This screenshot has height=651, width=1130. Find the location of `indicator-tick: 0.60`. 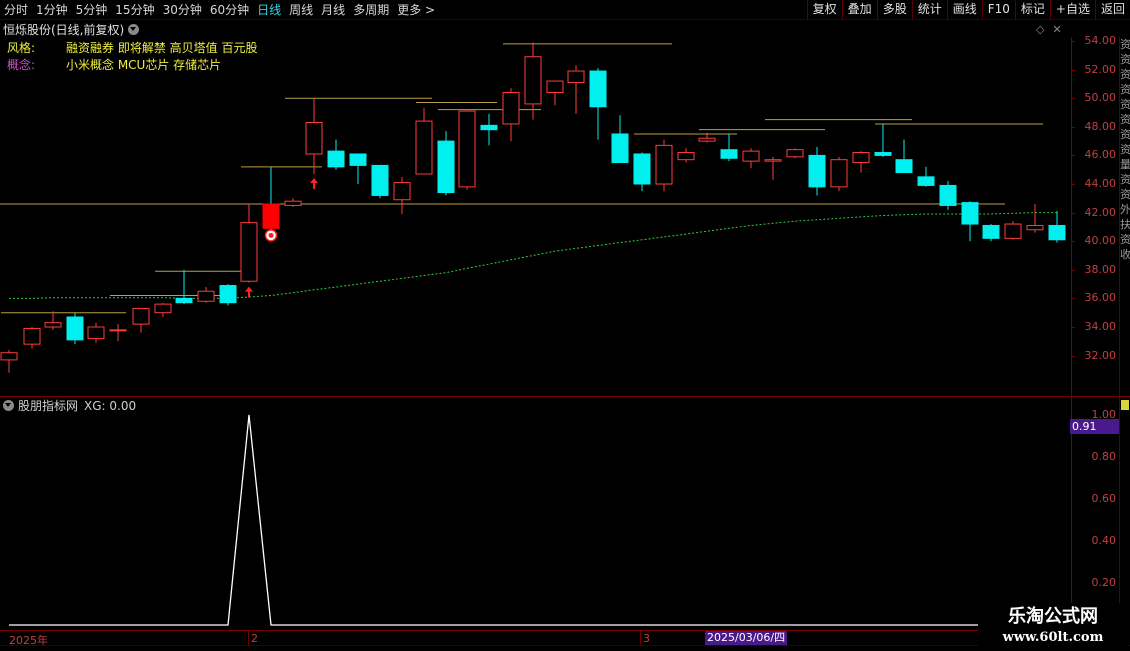

indicator-tick: 0.60 is located at coordinates (1104, 498).